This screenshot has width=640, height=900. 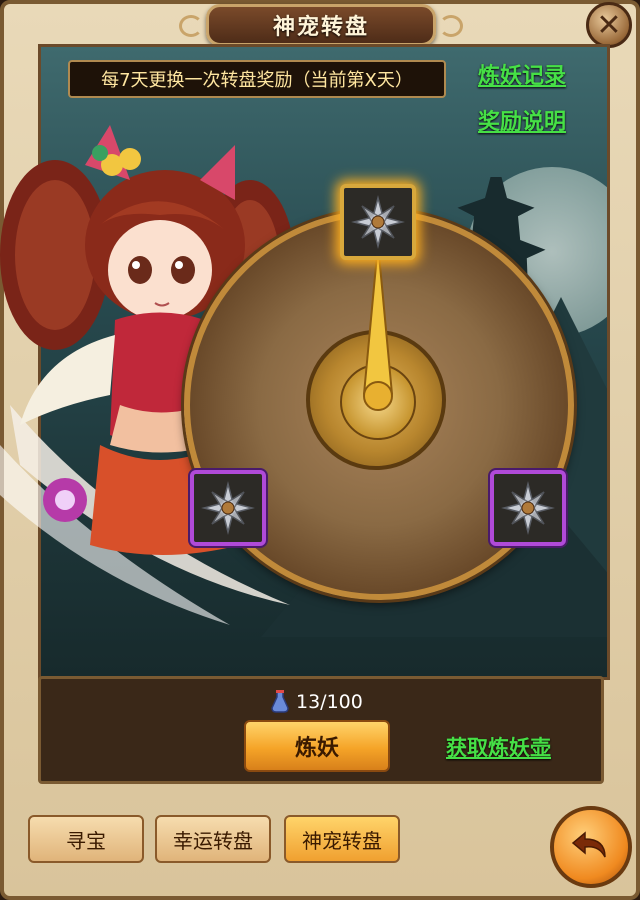 I want to click on wheel-pointer, so click(x=378, y=327).